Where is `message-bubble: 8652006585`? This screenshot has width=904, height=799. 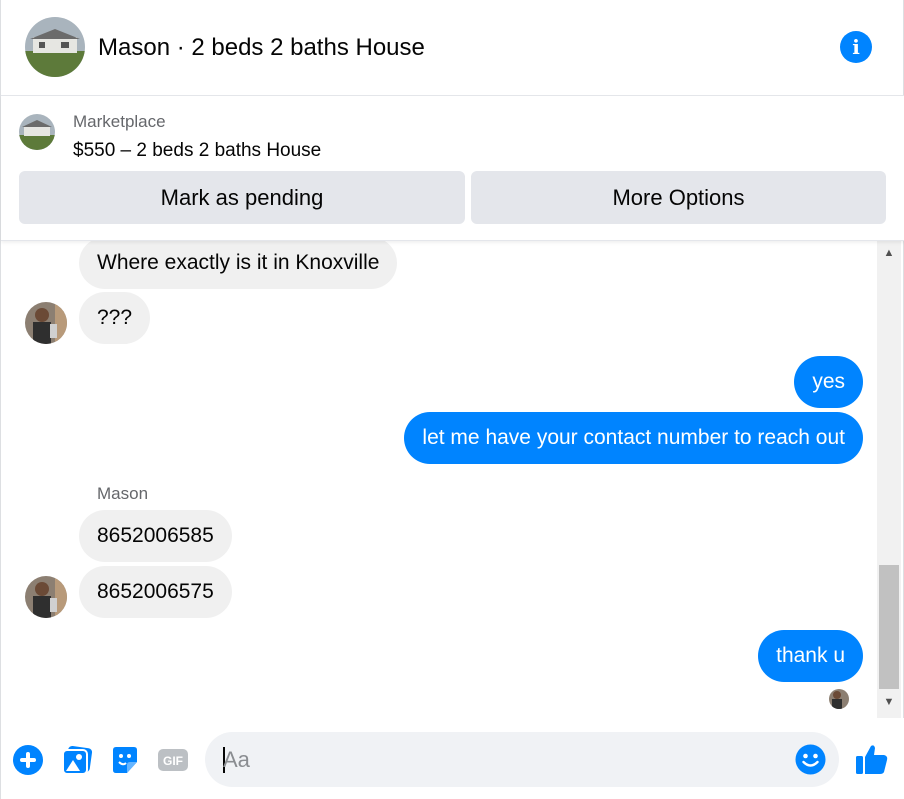
message-bubble: 8652006585 is located at coordinates (155, 536).